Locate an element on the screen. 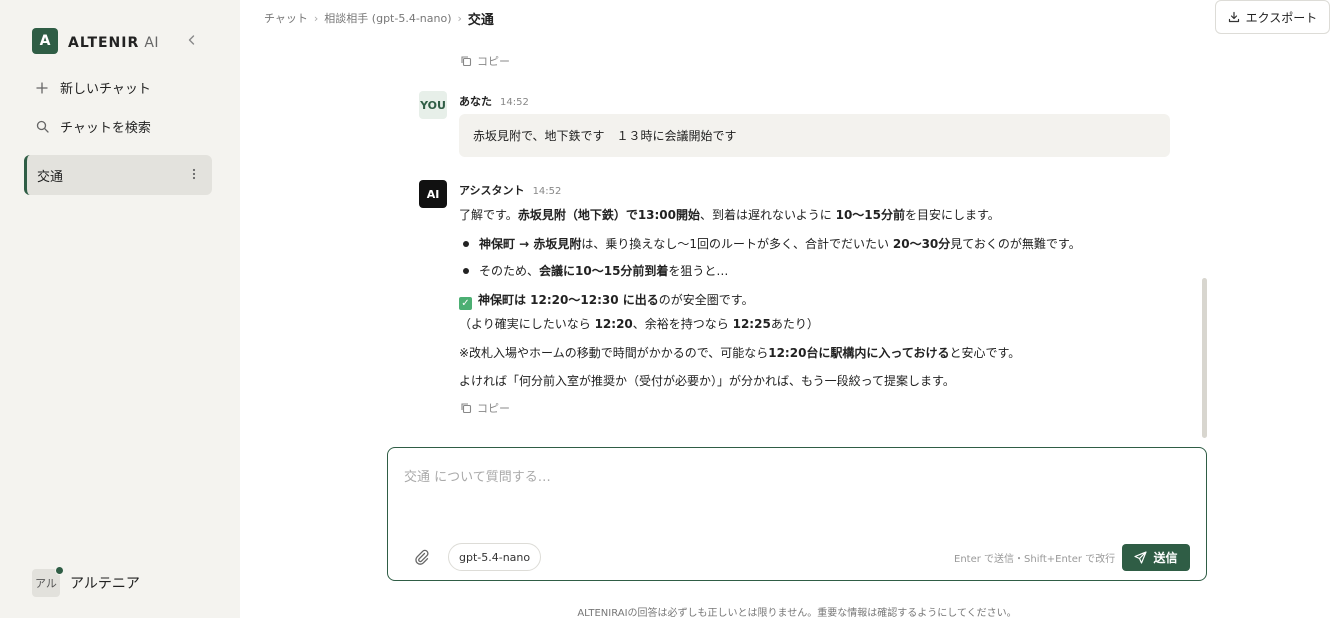 This screenshot has width=1340, height=618. breadcrumb-assistant: 相談相手 (gpt-5.4-nano) is located at coordinates (387, 18).